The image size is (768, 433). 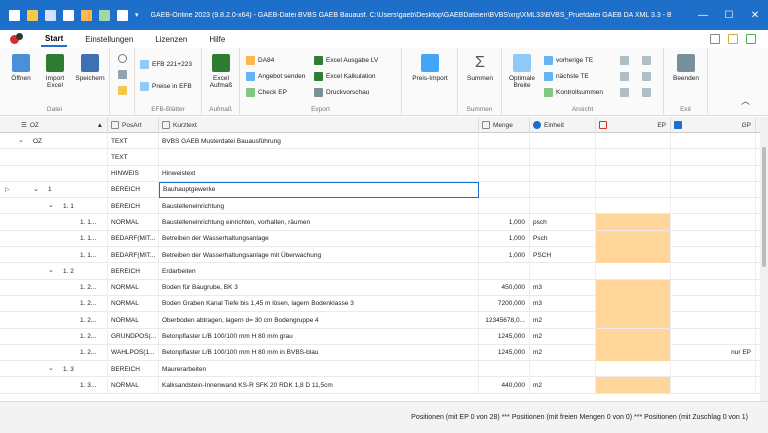 What do you see at coordinates (122, 15) in the screenshot?
I see `print-icon` at bounding box center [122, 15].